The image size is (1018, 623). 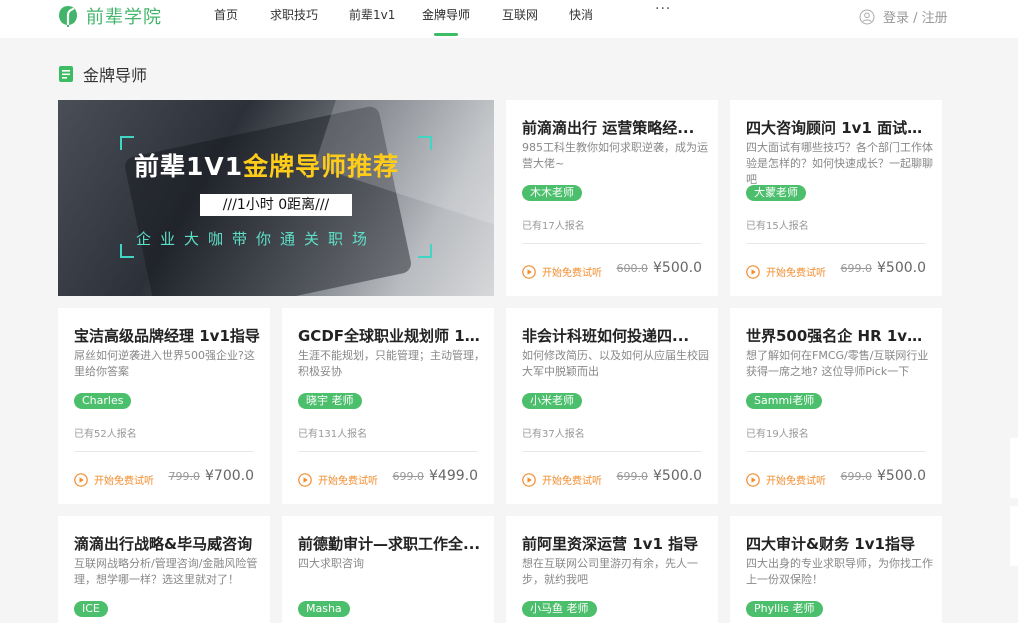 What do you see at coordinates (777, 226) in the screenshot?
I see `enrollment-count: 已有15人报名` at bounding box center [777, 226].